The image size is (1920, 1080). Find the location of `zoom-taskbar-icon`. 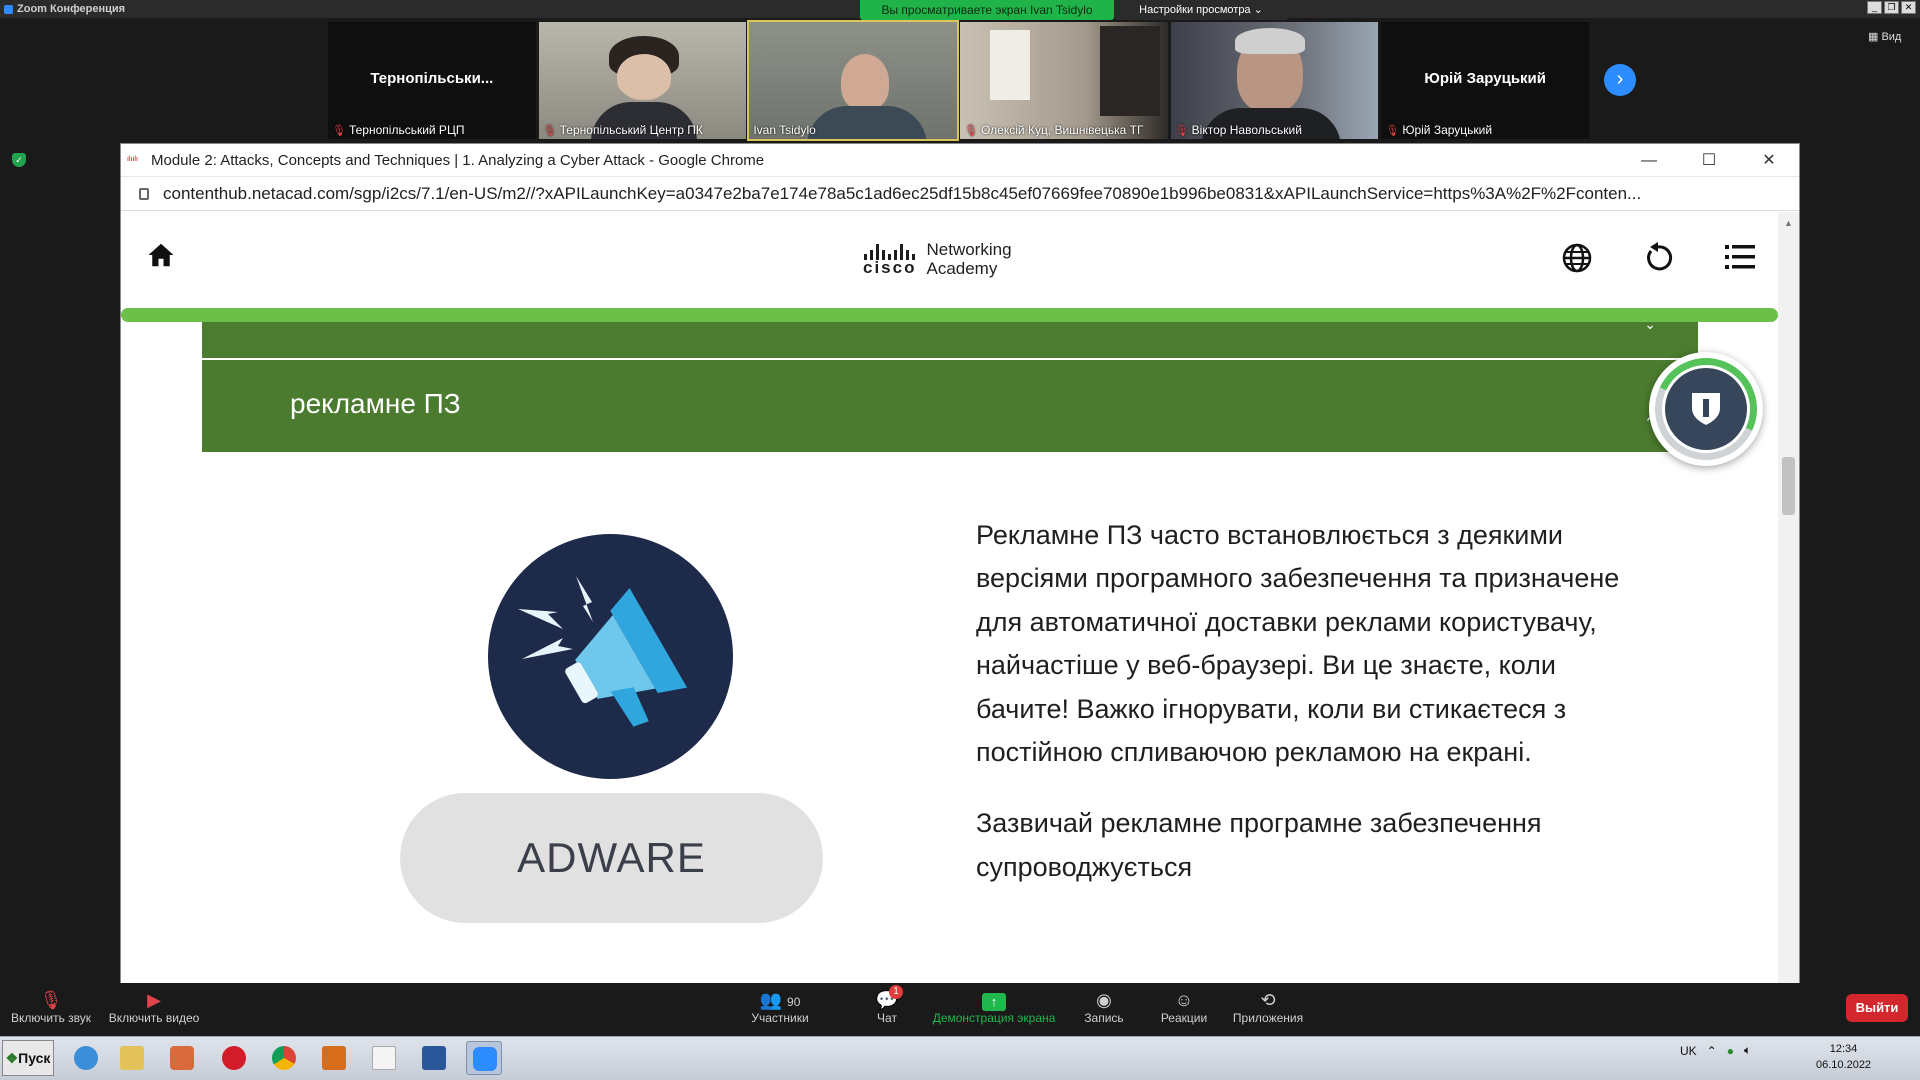

zoom-taskbar-icon is located at coordinates (484, 1058).